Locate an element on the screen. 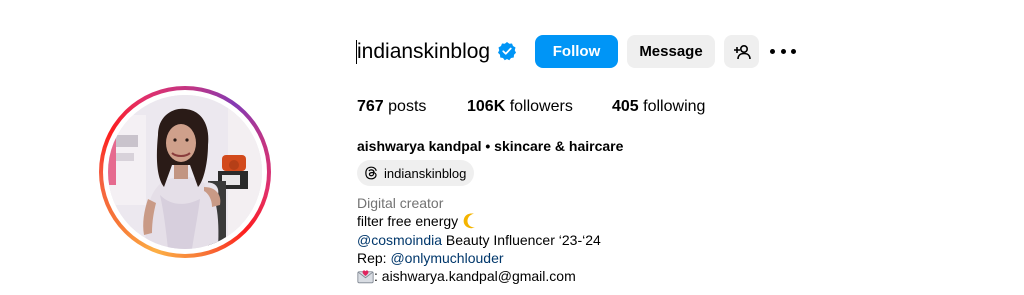 The height and width of the screenshot is (295, 1024). followers-label: followers is located at coordinates (541, 106).